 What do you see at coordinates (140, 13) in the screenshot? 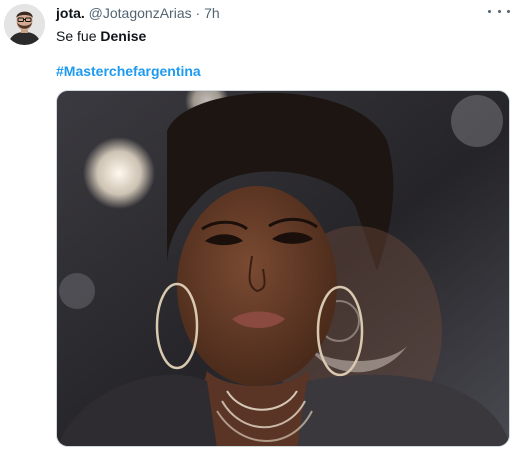
I see `user-handle: @JotagonzArias` at bounding box center [140, 13].